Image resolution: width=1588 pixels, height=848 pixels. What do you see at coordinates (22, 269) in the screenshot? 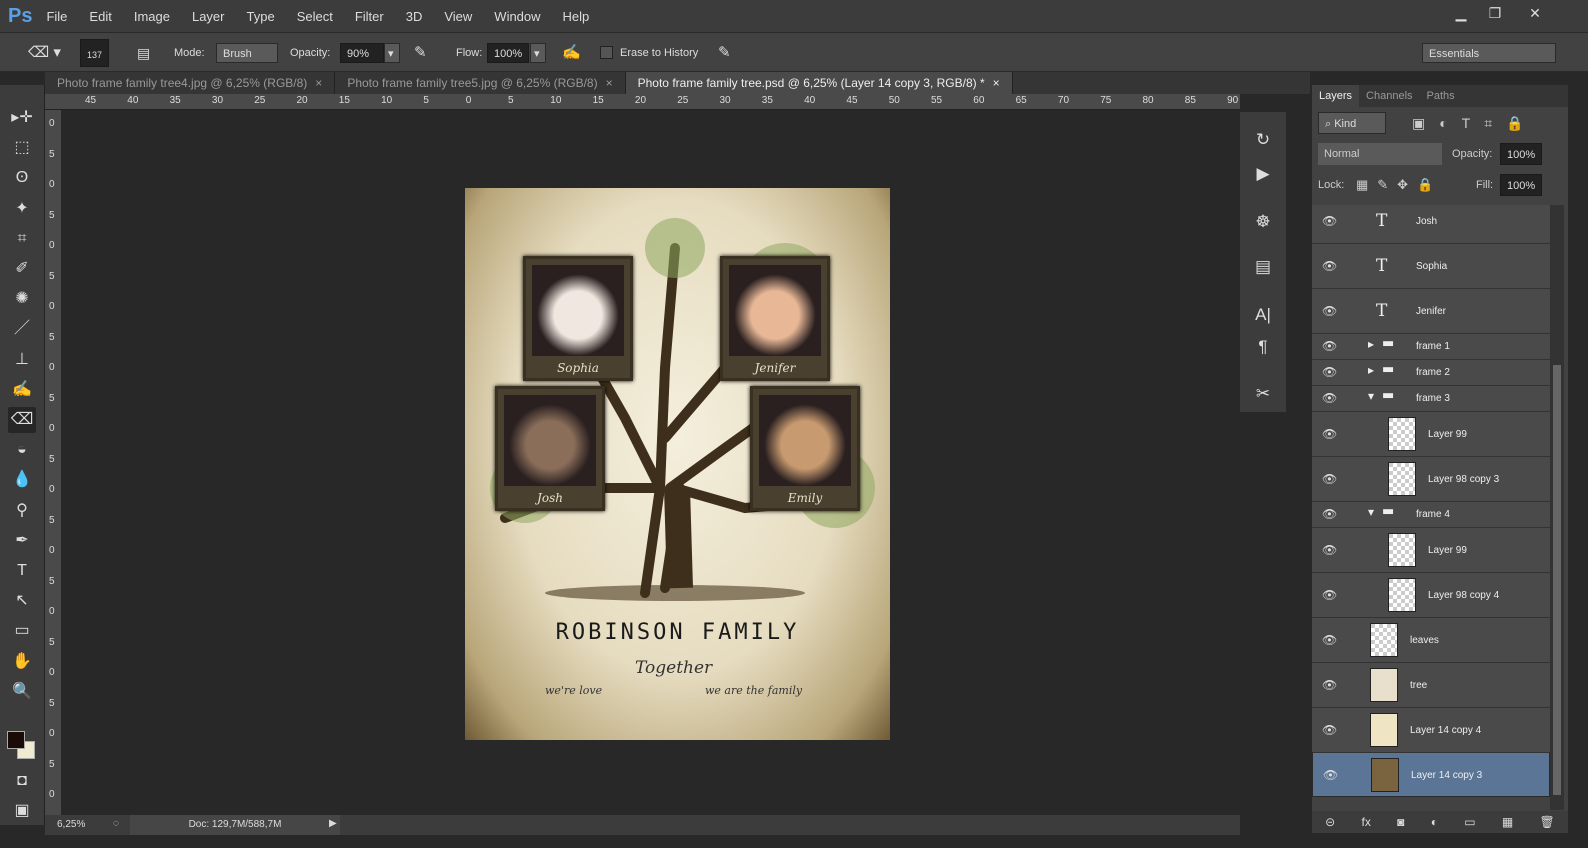
I see `eyedropper-tool-icon: ✐` at bounding box center [22, 269].